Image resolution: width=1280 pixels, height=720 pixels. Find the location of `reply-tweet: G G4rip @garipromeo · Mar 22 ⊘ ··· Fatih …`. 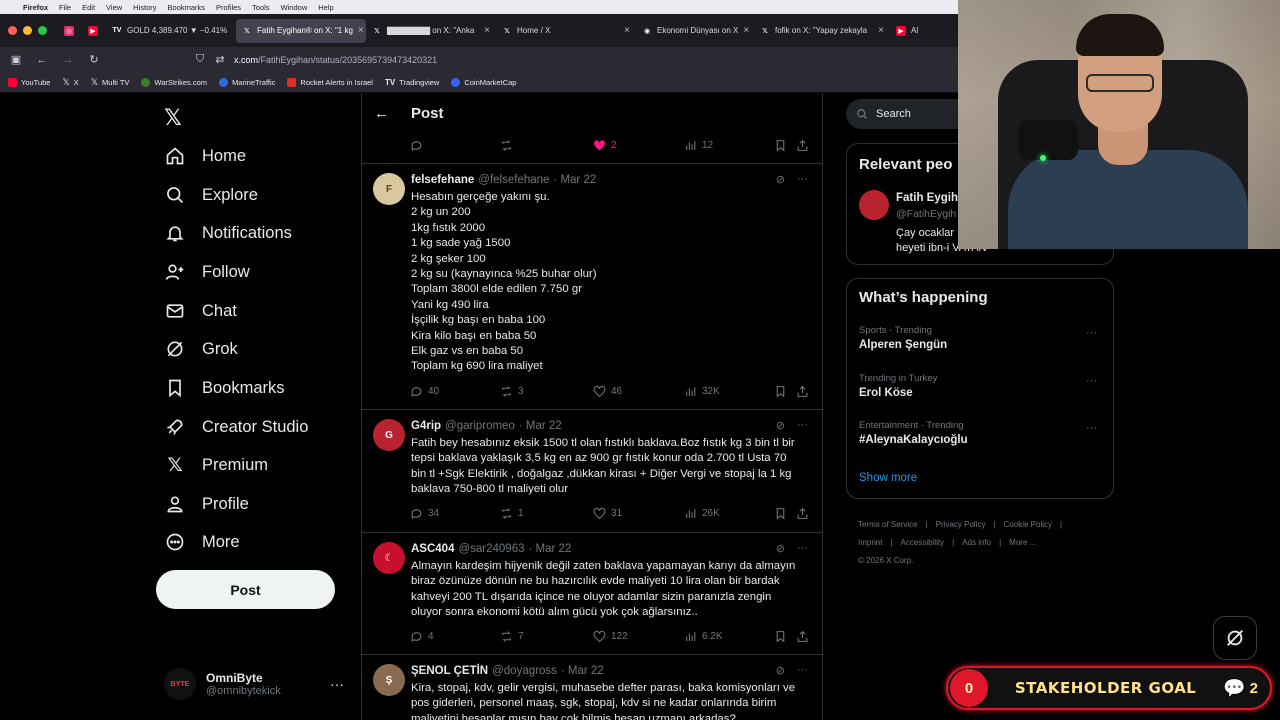

reply-tweet: G G4rip @garipromeo · Mar 22 ⊘ ··· Fatih … is located at coordinates (592, 470).